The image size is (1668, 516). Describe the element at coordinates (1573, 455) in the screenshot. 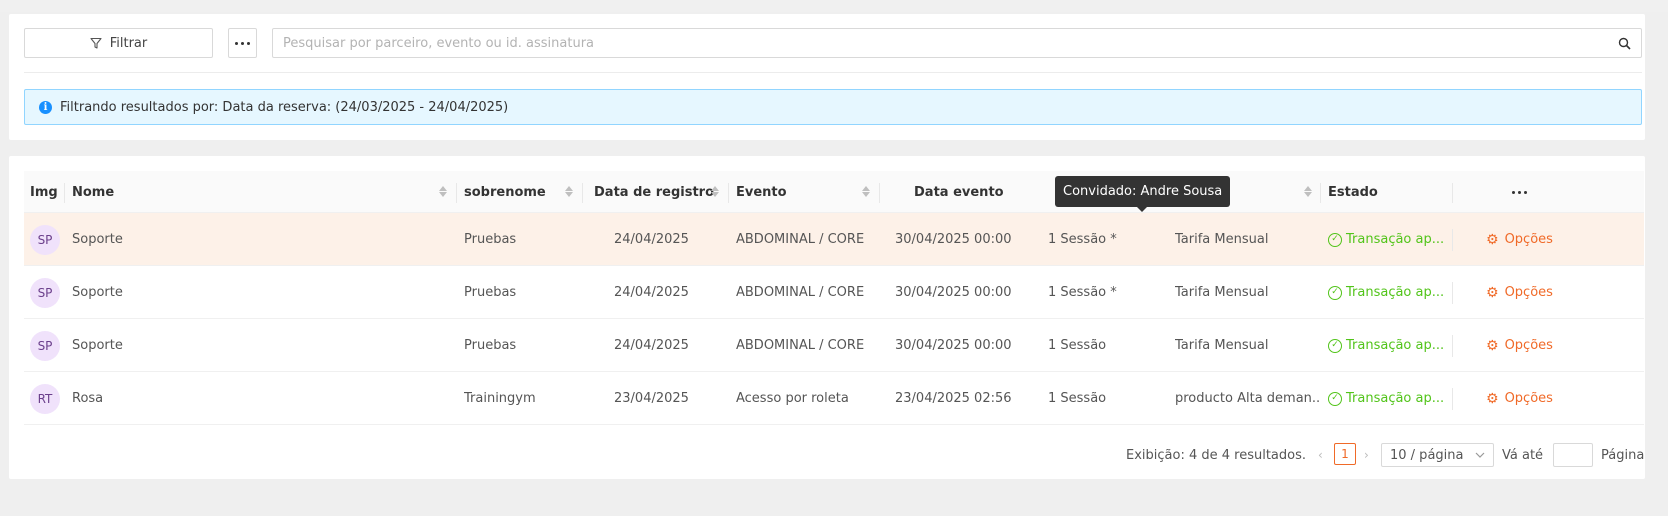

I see `goto-page-input` at that location.